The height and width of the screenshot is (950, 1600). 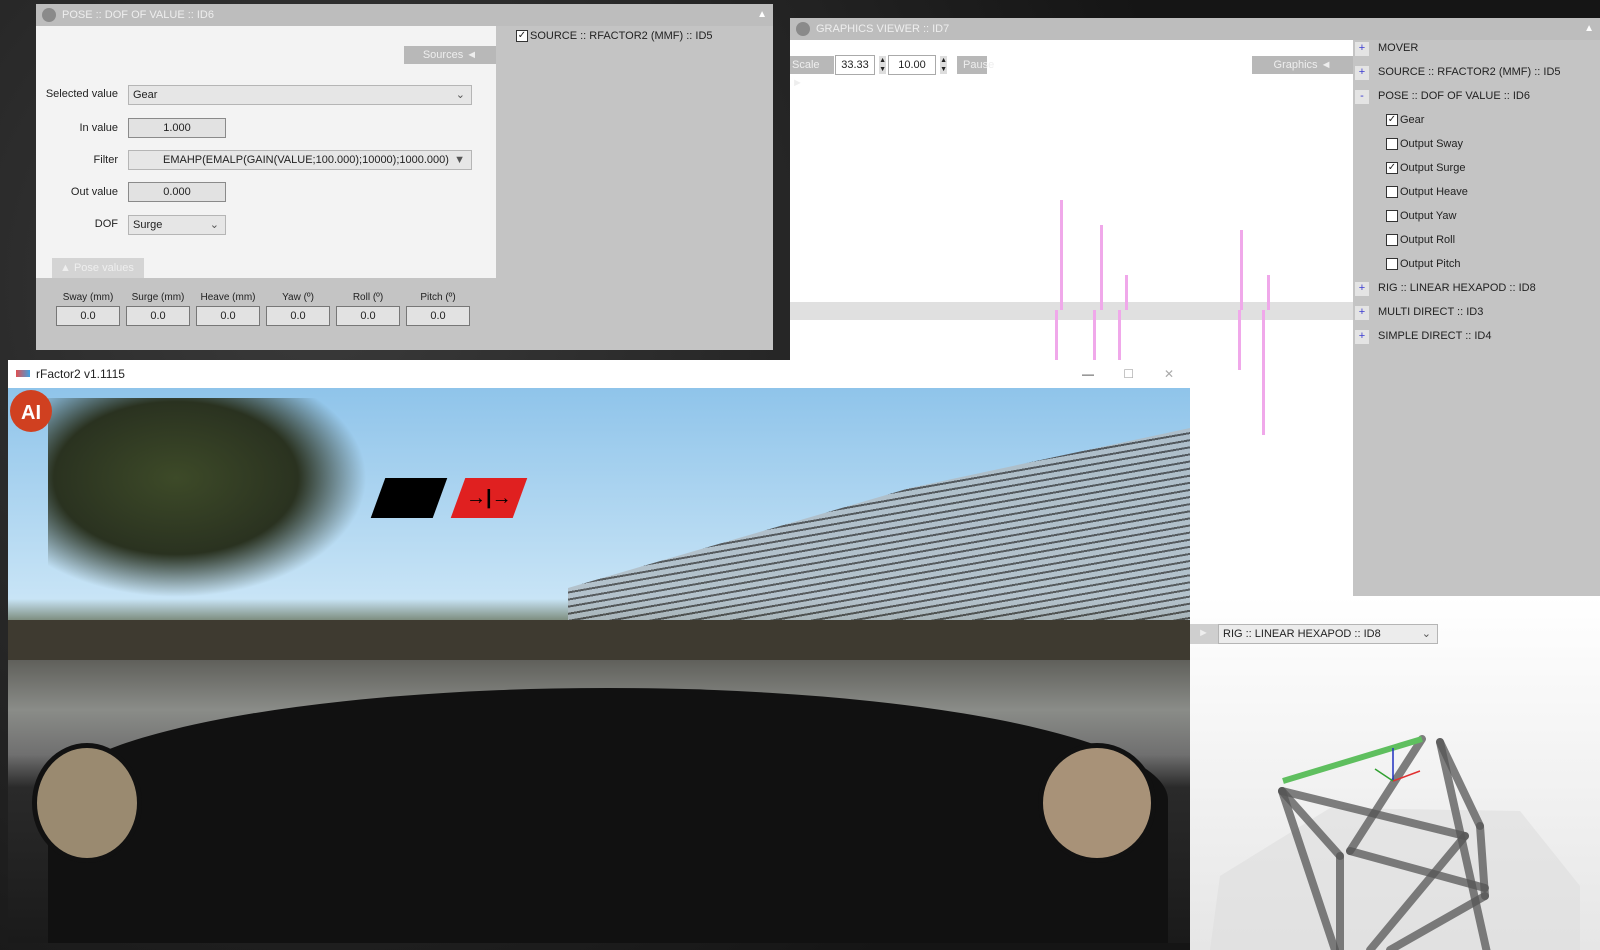 I want to click on source-checkbox-item: ✓ SOURCE :: RFACTOR2 (MMF) :: ID5, so click(x=614, y=36).